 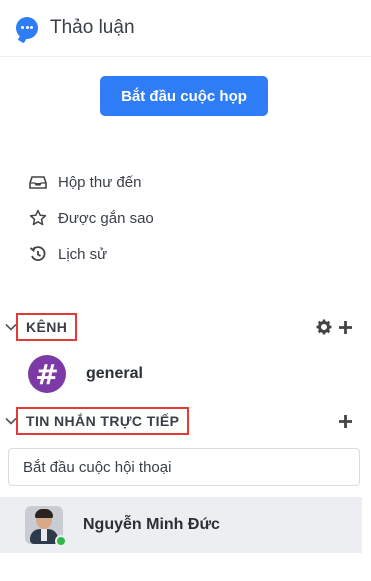 I want to click on nav-list: Hộp thư đến Được gắn sao Lịch sử, so click(x=91, y=218).